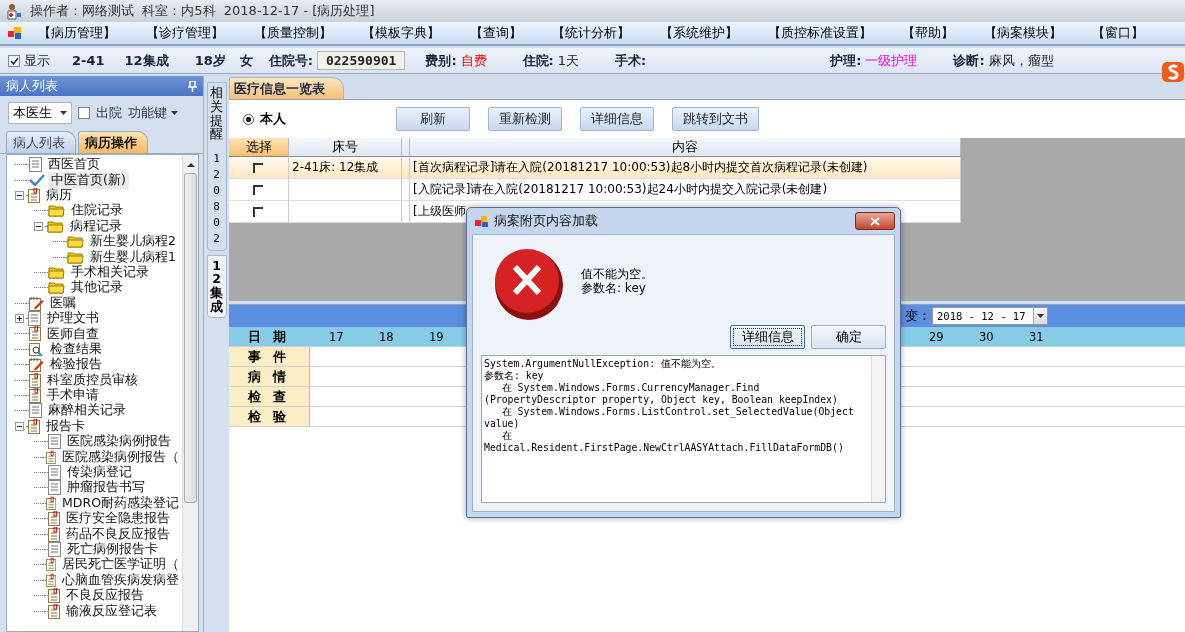 Image resolution: width=1185 pixels, height=632 pixels. I want to click on tree-item: 医疗安全隐患报告, so click(118, 519).